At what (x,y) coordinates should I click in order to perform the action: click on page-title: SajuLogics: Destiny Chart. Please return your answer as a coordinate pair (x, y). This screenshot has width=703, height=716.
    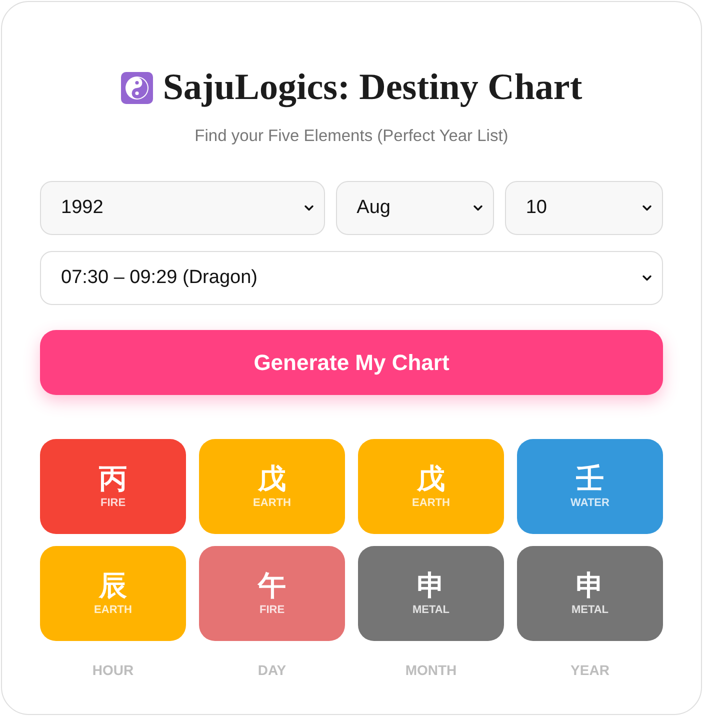
    Looking at the image, I should click on (372, 88).